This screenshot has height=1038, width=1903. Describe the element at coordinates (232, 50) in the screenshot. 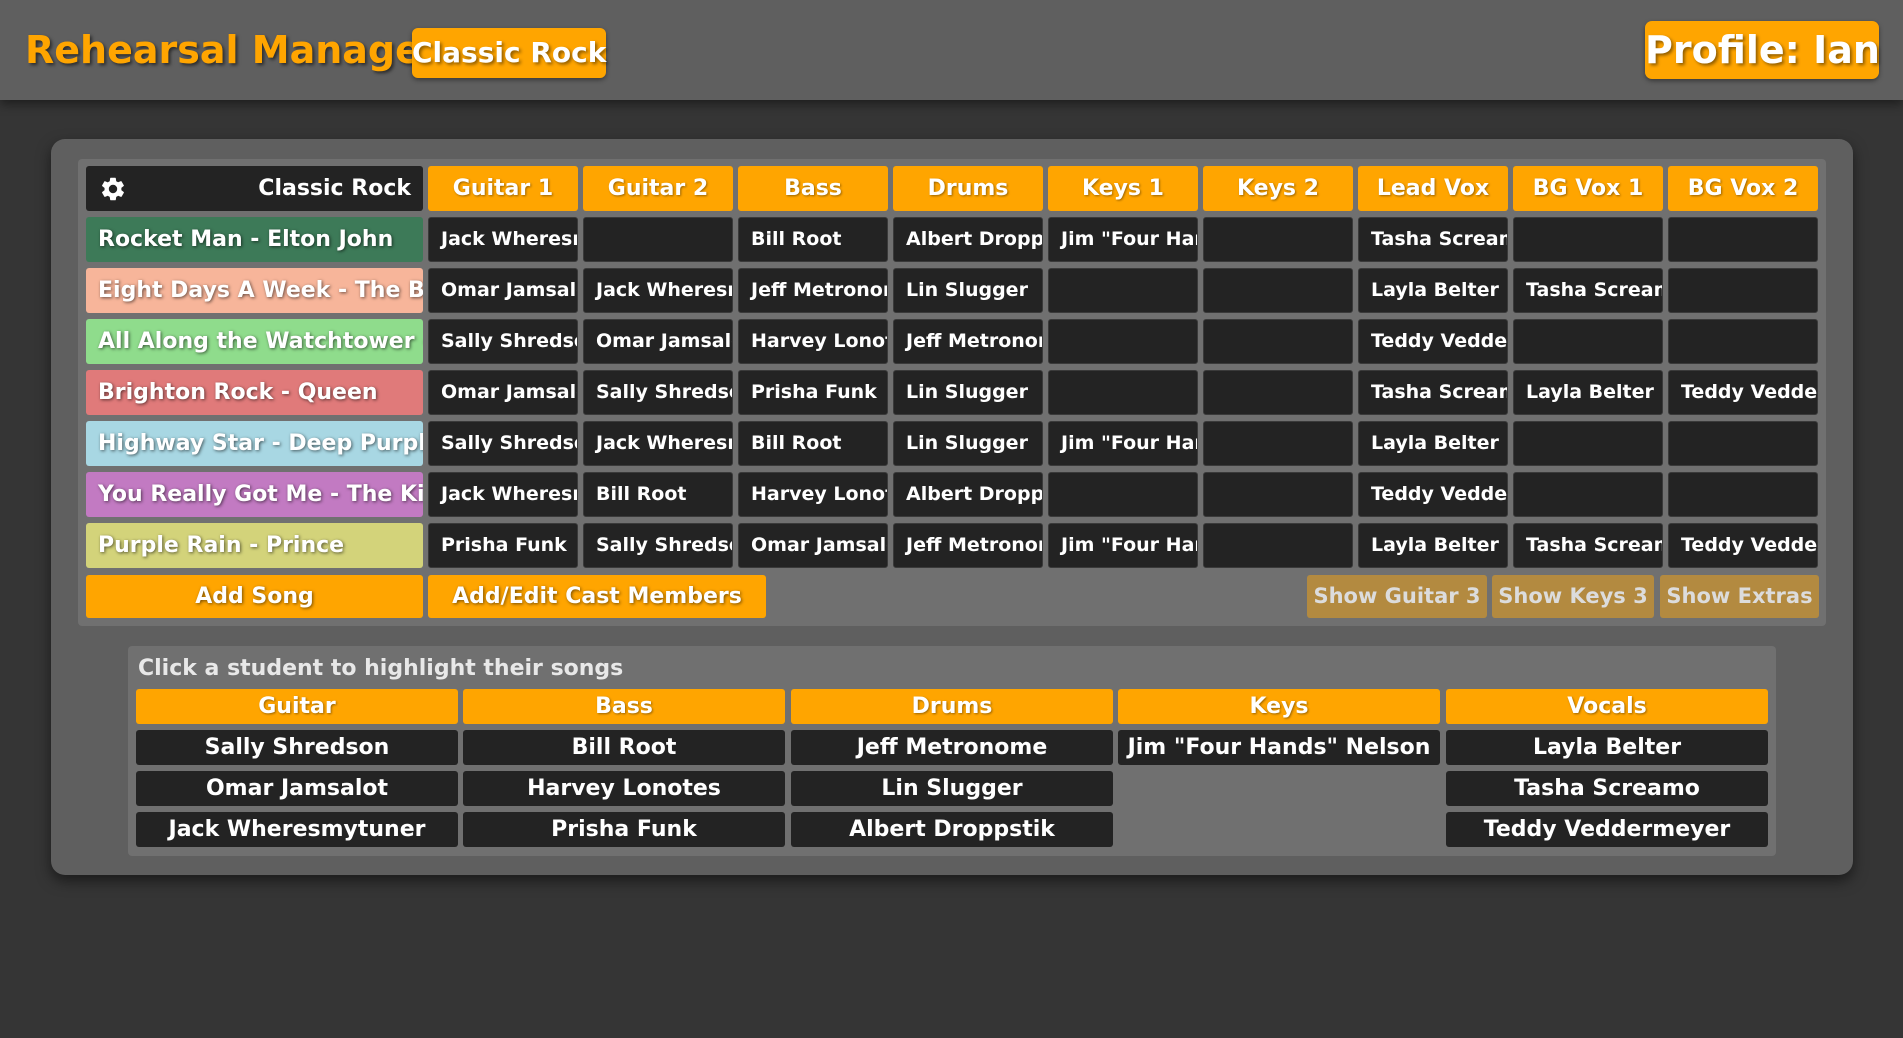

I see `app-title: Rehearsal Manager` at that location.